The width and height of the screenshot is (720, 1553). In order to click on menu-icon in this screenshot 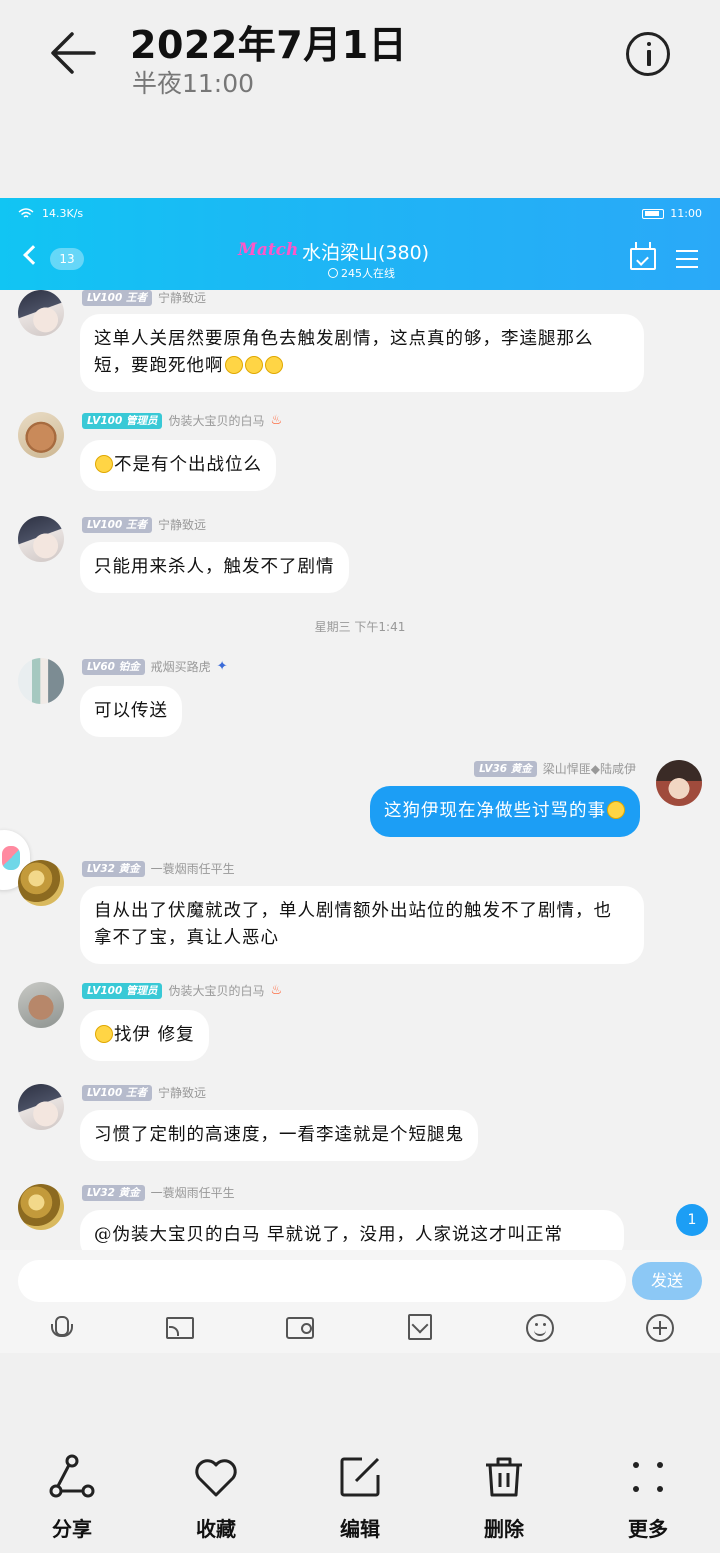, I will do `click(687, 259)`.